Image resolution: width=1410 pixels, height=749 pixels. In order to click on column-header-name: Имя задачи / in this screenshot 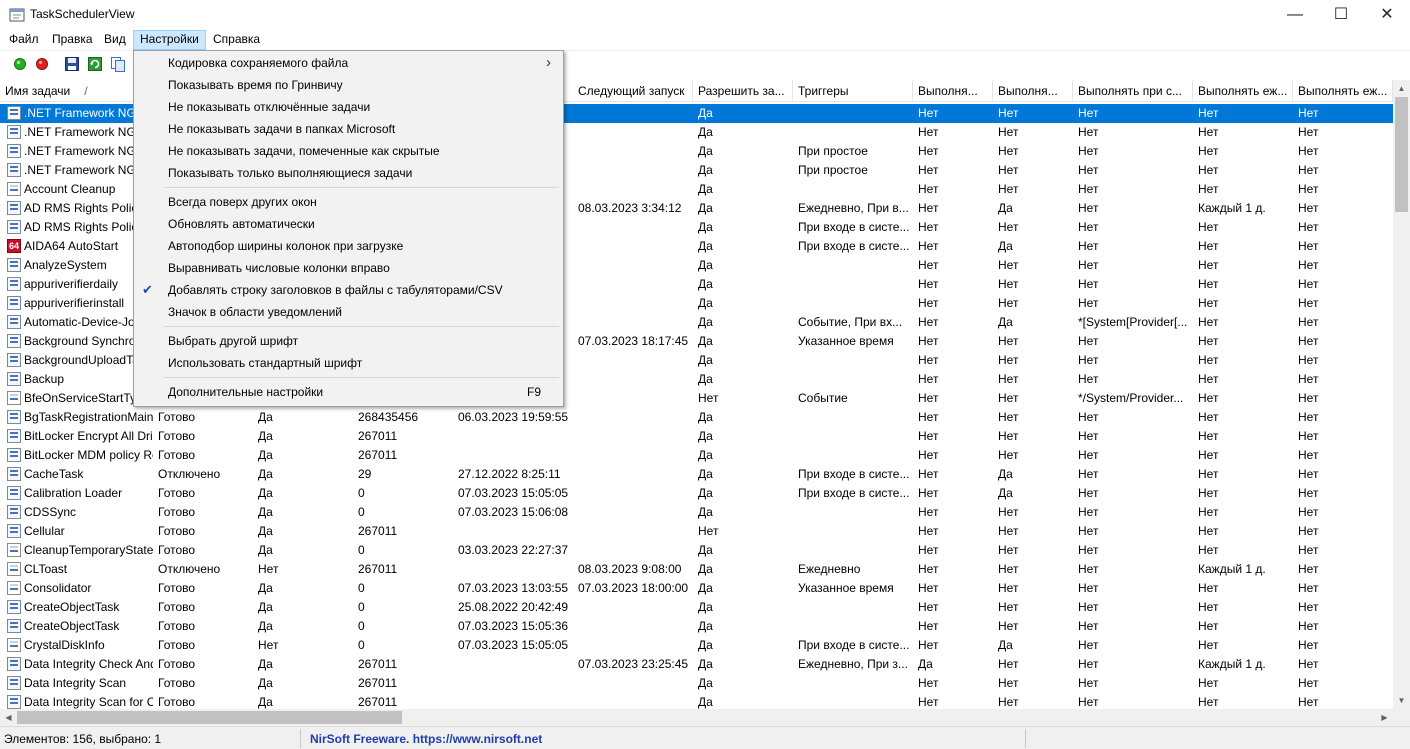, I will do `click(76, 91)`.